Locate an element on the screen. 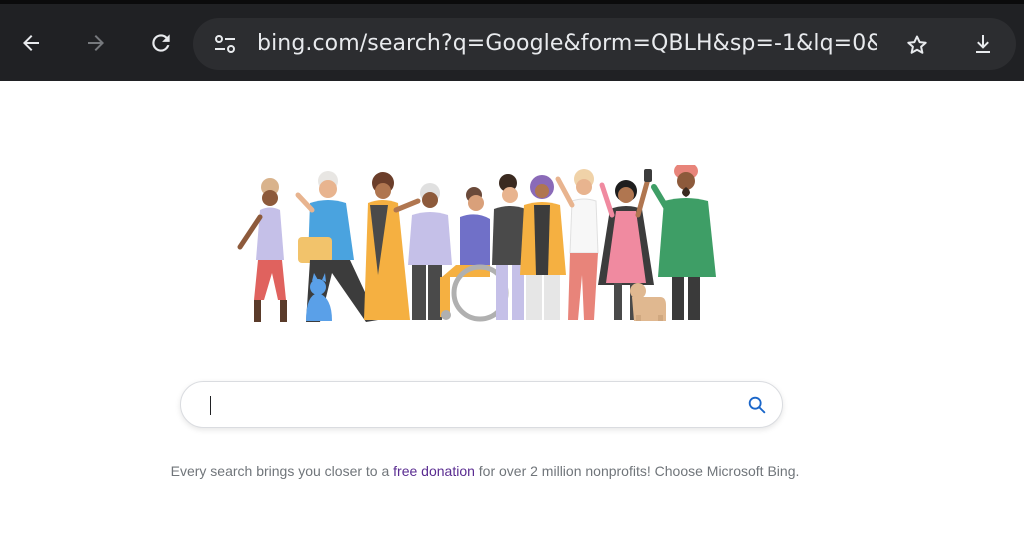 The width and height of the screenshot is (1024, 558). free-donation-link: free donation is located at coordinates (434, 471).